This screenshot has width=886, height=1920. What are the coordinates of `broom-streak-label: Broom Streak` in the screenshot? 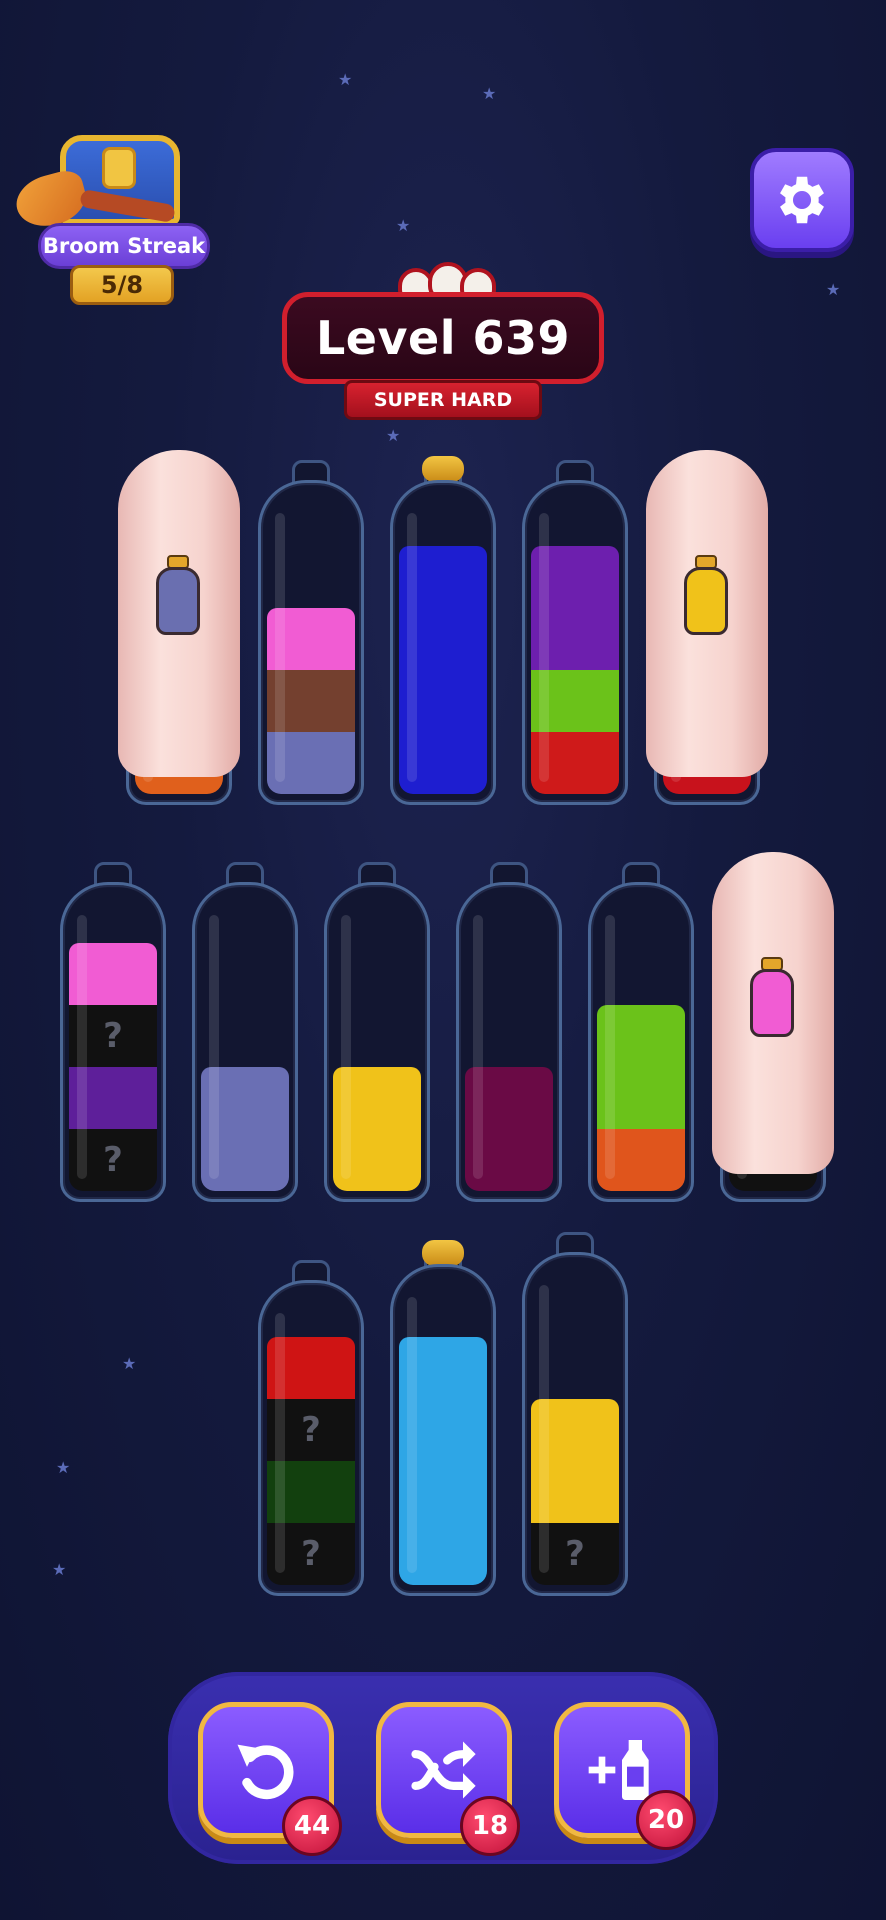 It's located at (124, 246).